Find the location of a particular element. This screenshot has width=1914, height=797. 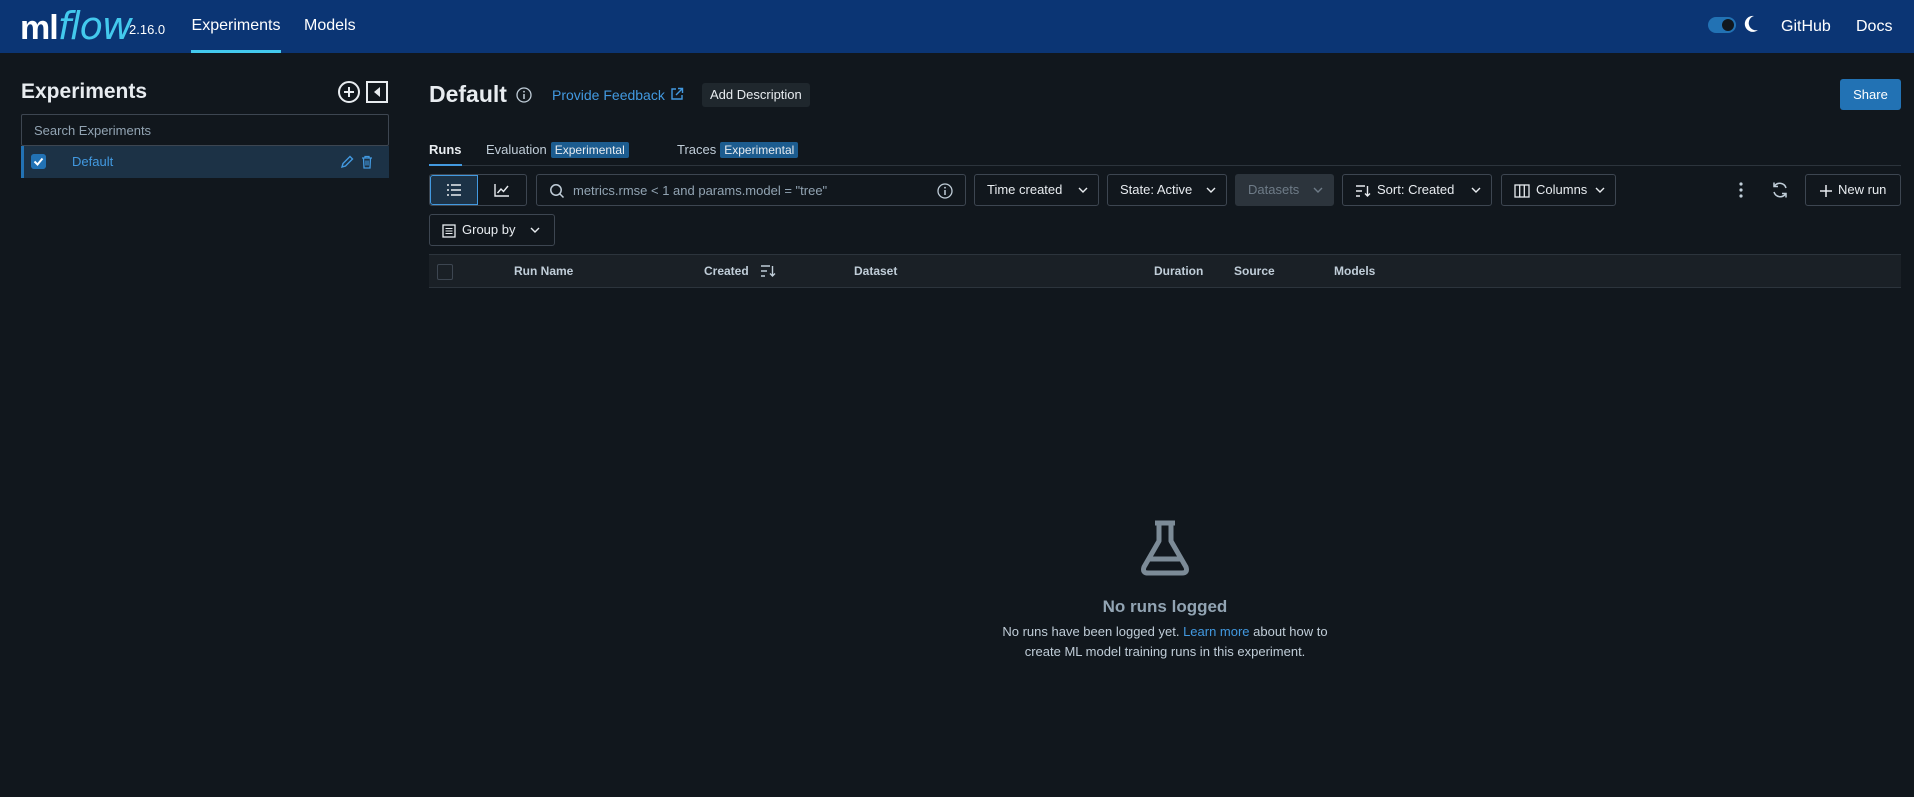

learn-more-link: Learn more is located at coordinates (1216, 631).